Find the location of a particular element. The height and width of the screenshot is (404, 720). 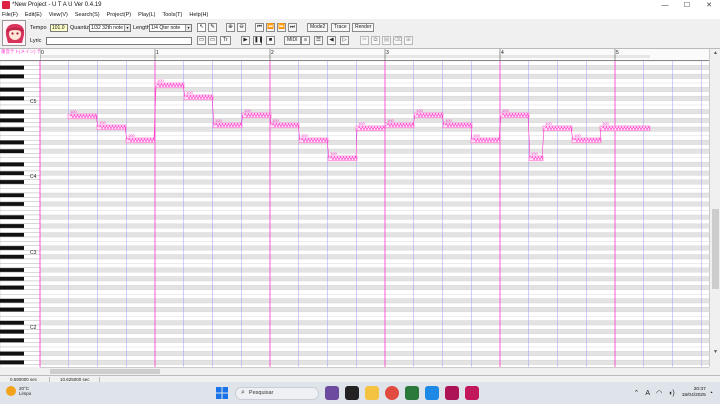

app-blue-icon is located at coordinates (432, 393).